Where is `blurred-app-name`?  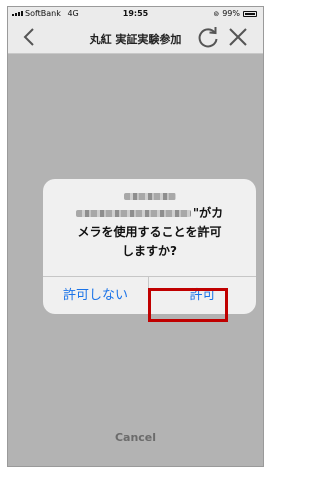 blurred-app-name is located at coordinates (149, 196).